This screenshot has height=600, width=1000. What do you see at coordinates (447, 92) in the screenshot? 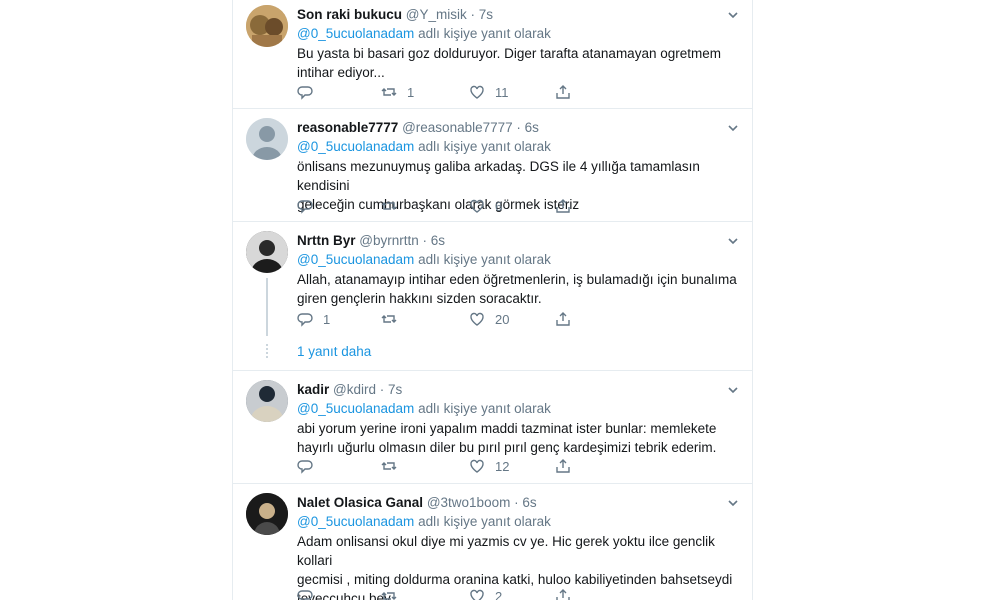
I see `tweet-actions: 1 11` at bounding box center [447, 92].